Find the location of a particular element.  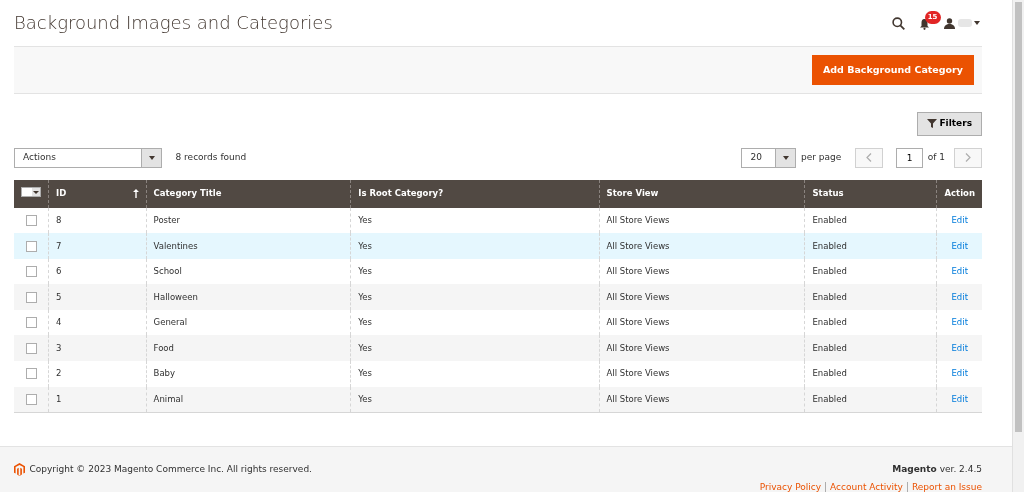

column-header: Status is located at coordinates (828, 193).